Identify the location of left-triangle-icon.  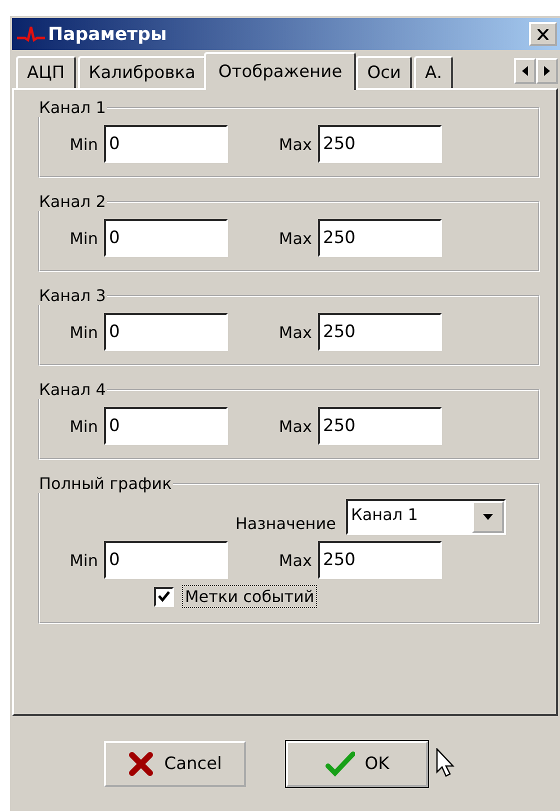
(525, 71).